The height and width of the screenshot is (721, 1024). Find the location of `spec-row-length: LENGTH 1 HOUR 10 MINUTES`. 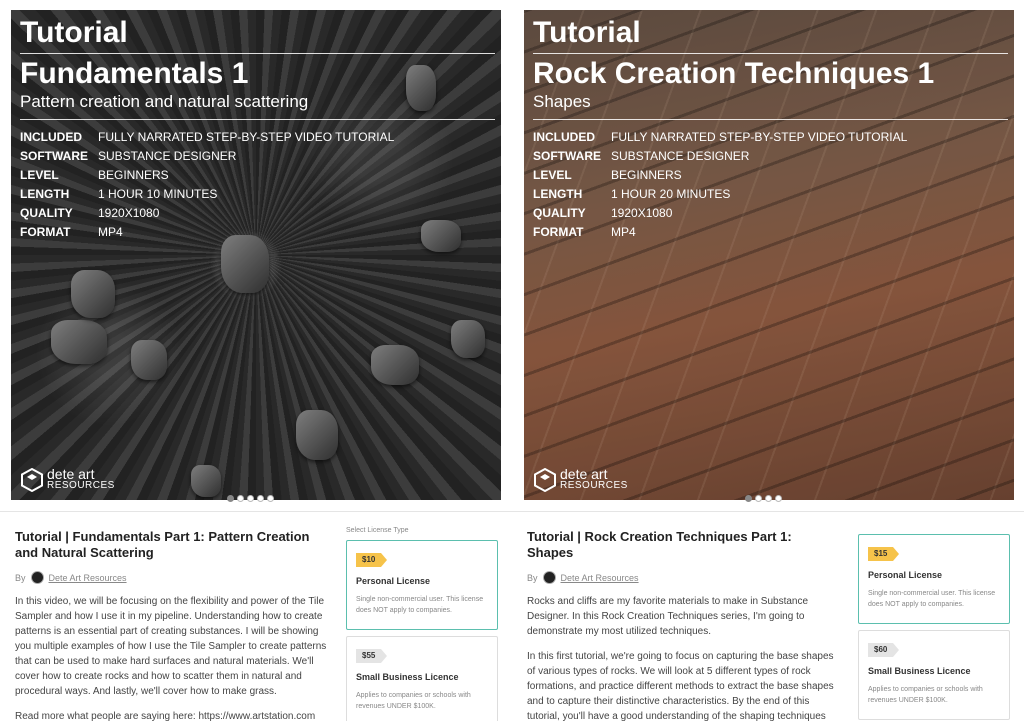

spec-row-length: LENGTH 1 HOUR 10 MINUTES is located at coordinates (257, 194).